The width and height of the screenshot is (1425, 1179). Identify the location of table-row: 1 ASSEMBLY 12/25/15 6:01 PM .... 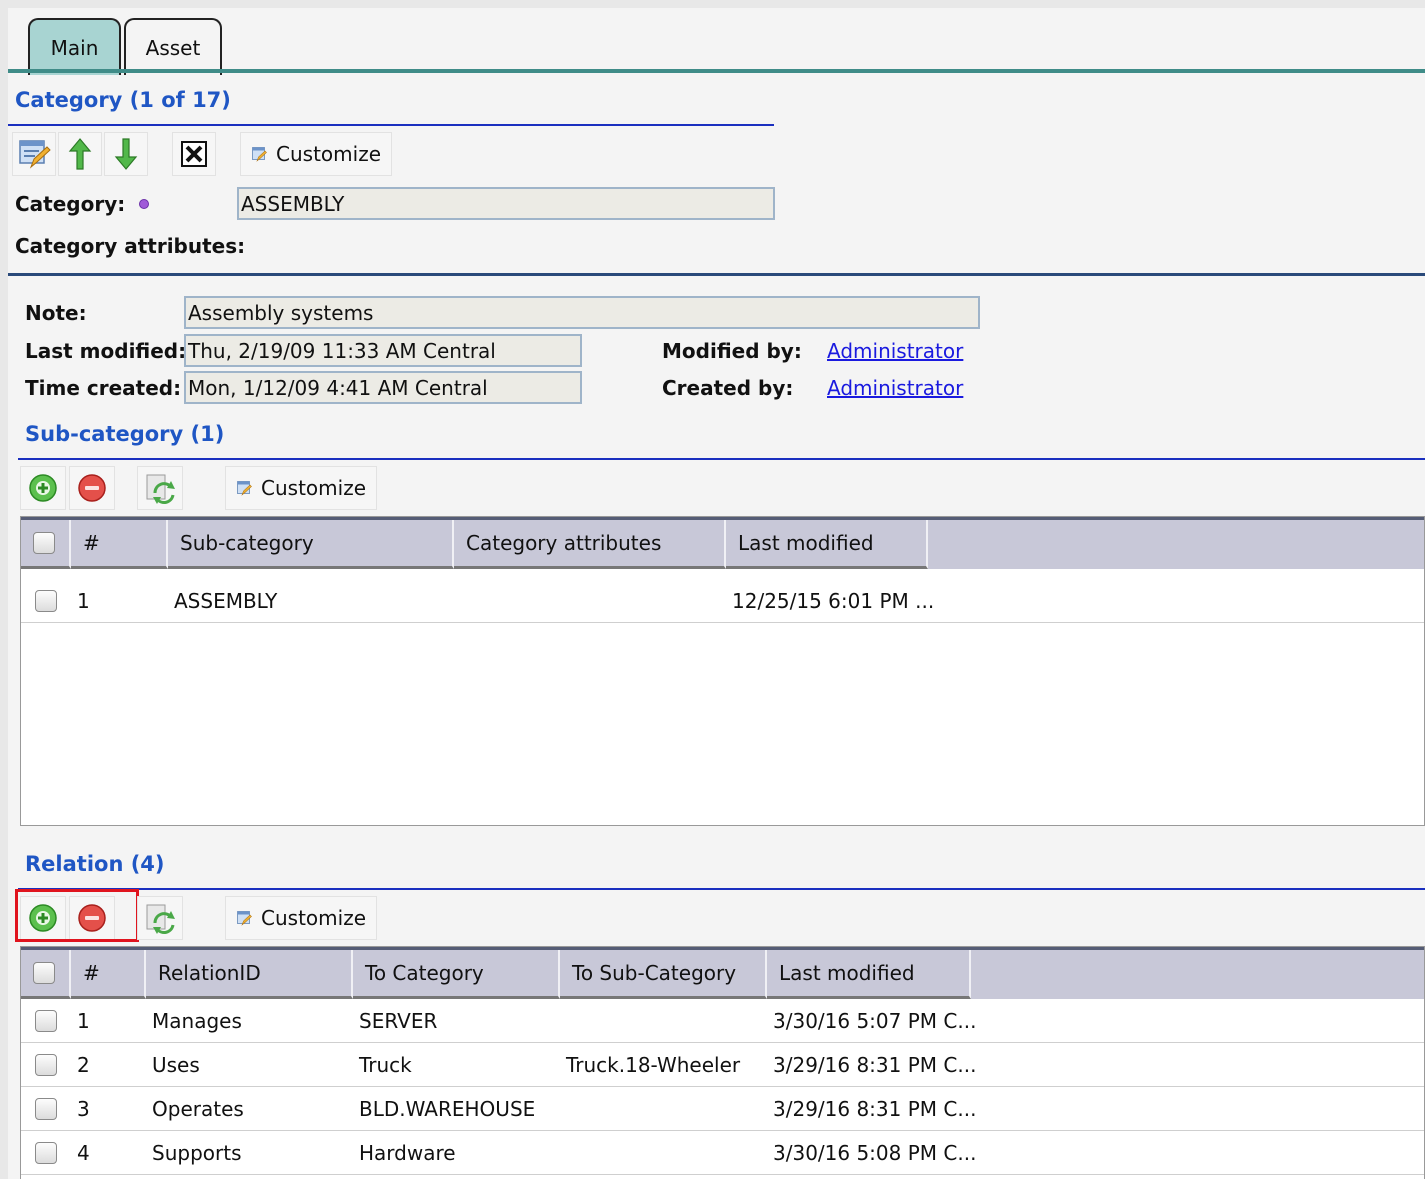
(722, 601).